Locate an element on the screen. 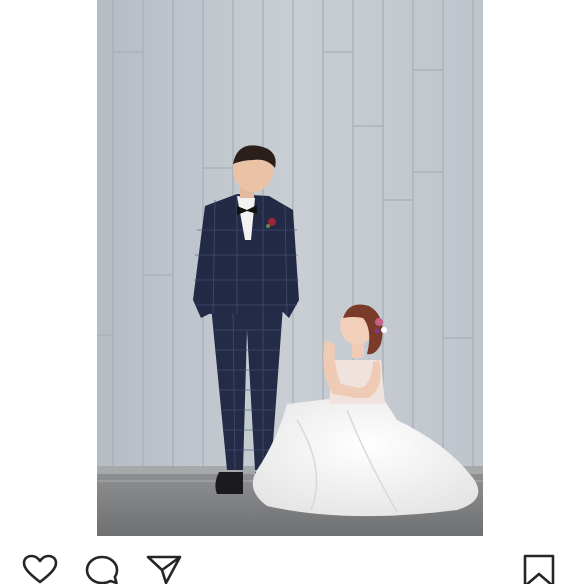 The width and height of the screenshot is (580, 584). post-action-bar is located at coordinates (290, 566).